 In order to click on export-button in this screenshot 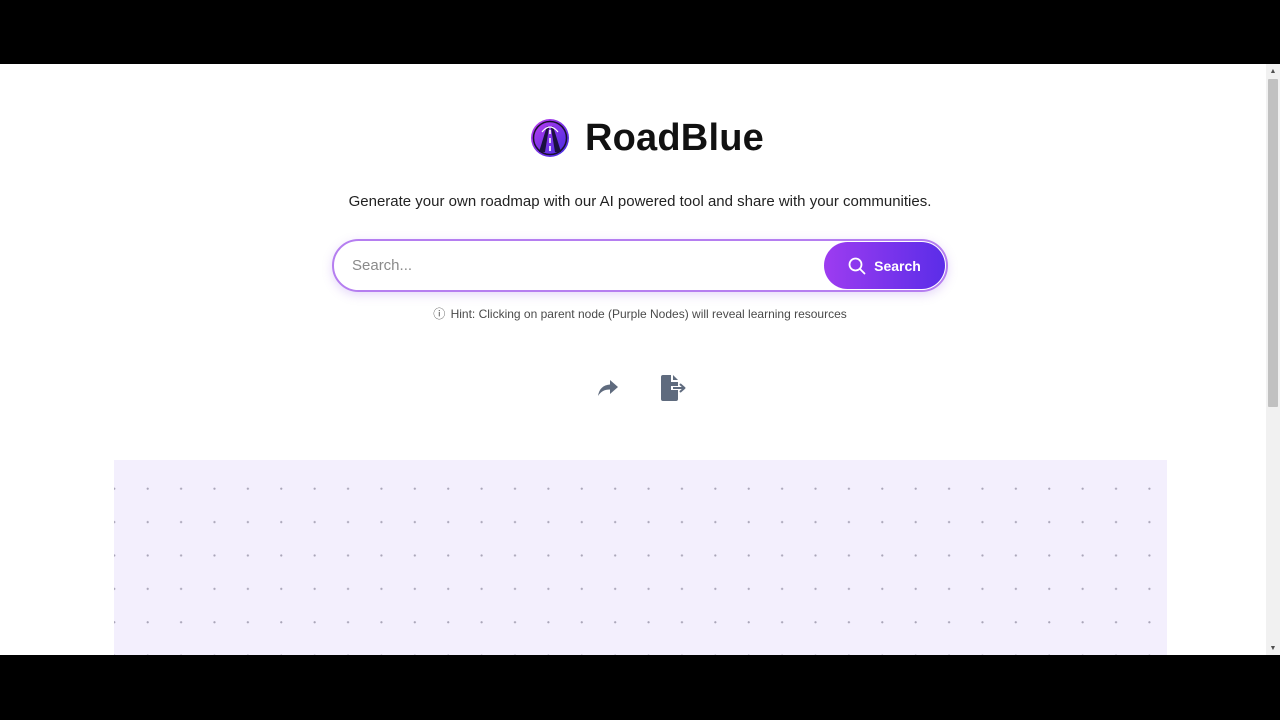, I will do `click(673, 388)`.